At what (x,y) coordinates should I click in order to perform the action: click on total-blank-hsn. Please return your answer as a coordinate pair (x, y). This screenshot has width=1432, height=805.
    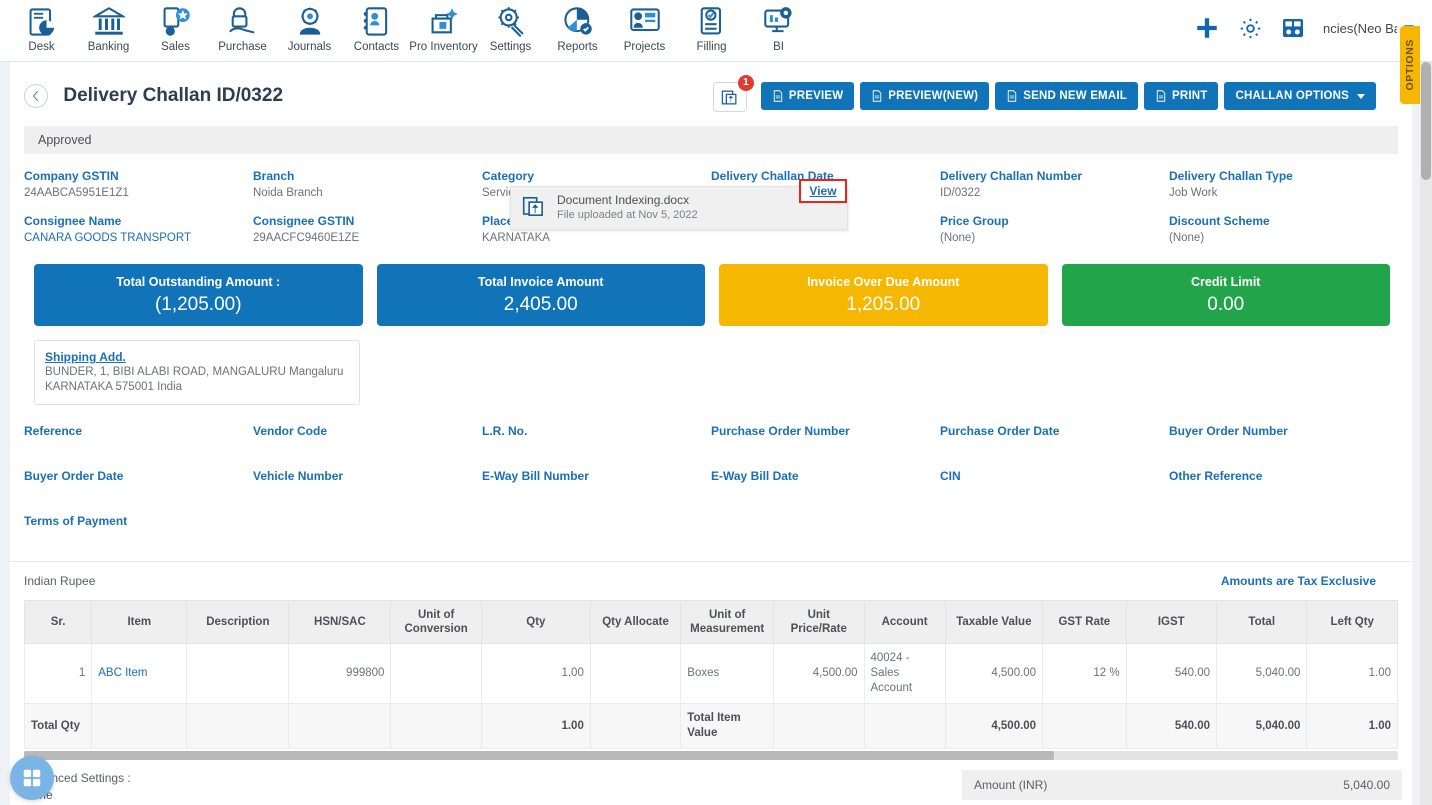
    Looking at the image, I should click on (340, 726).